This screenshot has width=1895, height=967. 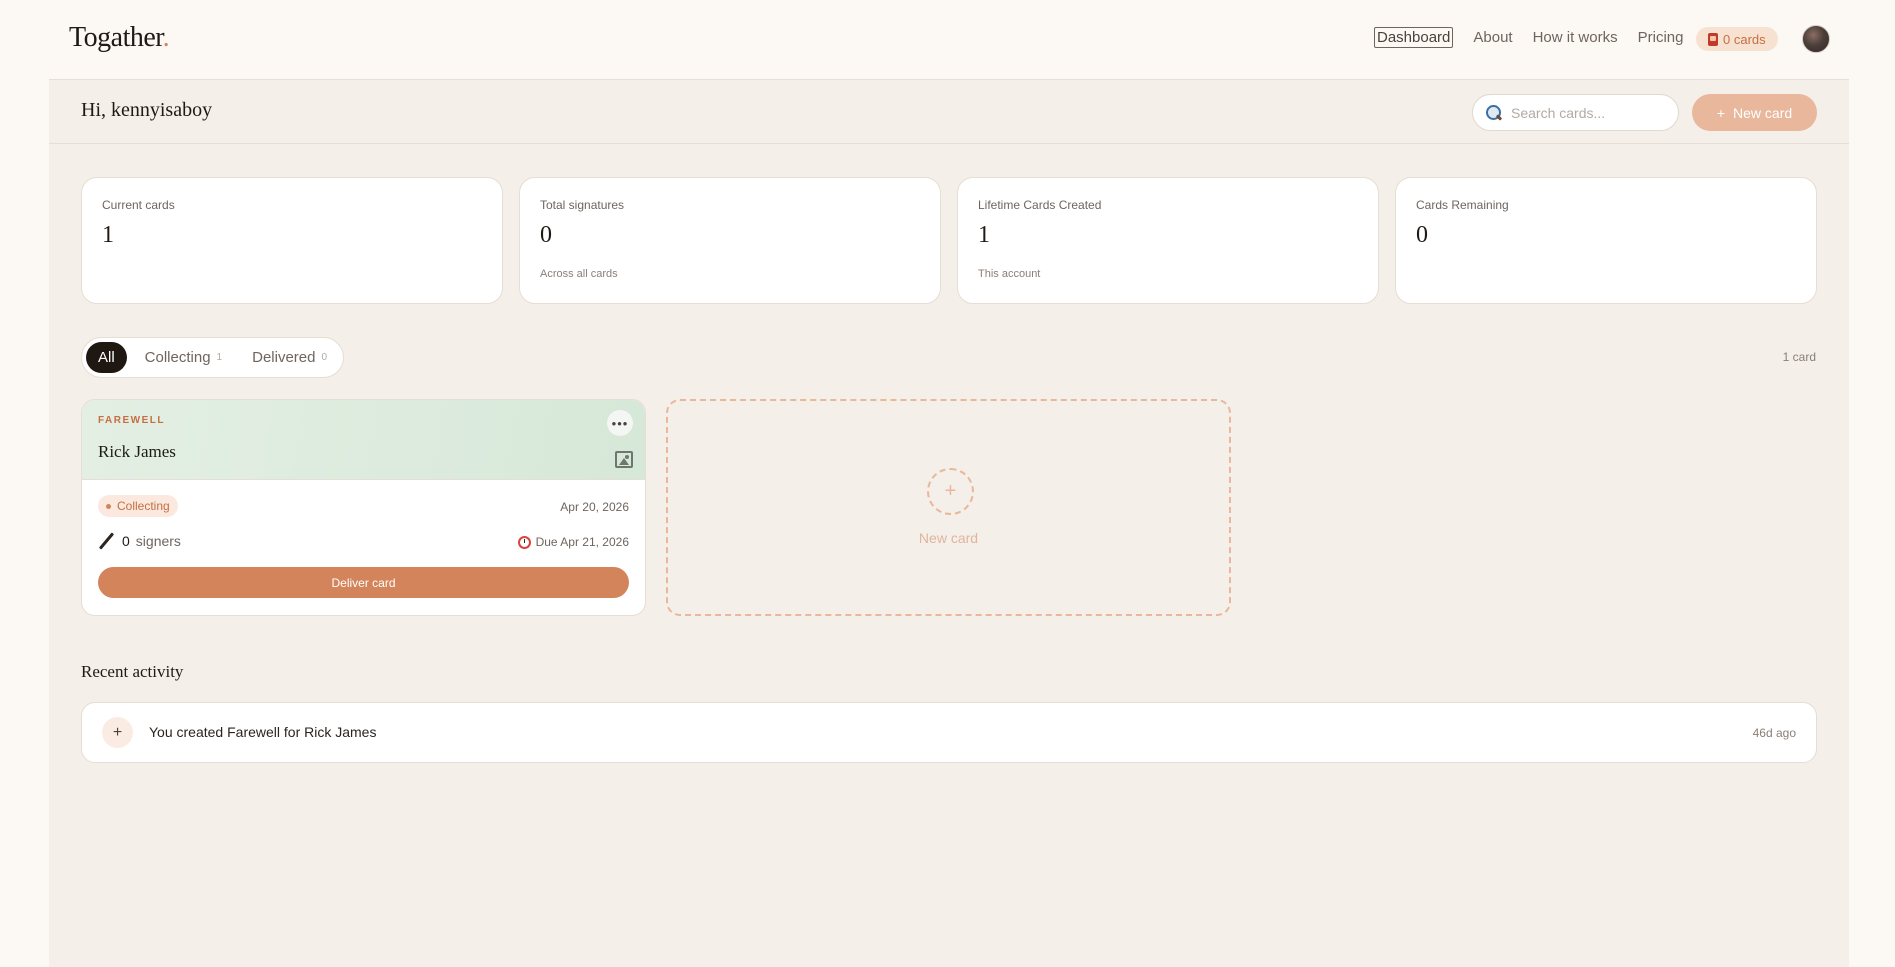 What do you see at coordinates (594, 507) in the screenshot?
I see `card-date: Apr 20, 2026` at bounding box center [594, 507].